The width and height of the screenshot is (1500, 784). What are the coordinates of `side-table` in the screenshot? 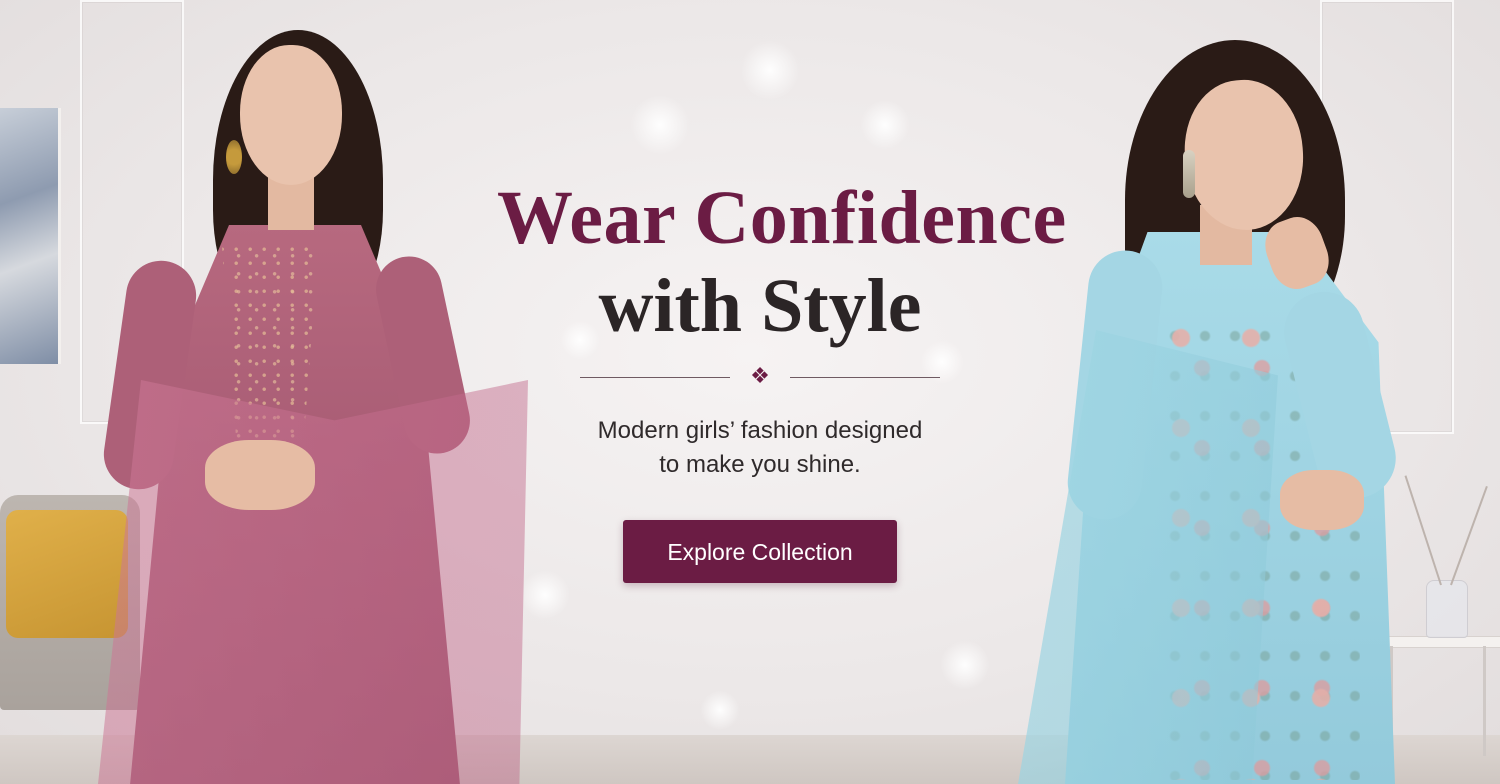 It's located at (1439, 696).